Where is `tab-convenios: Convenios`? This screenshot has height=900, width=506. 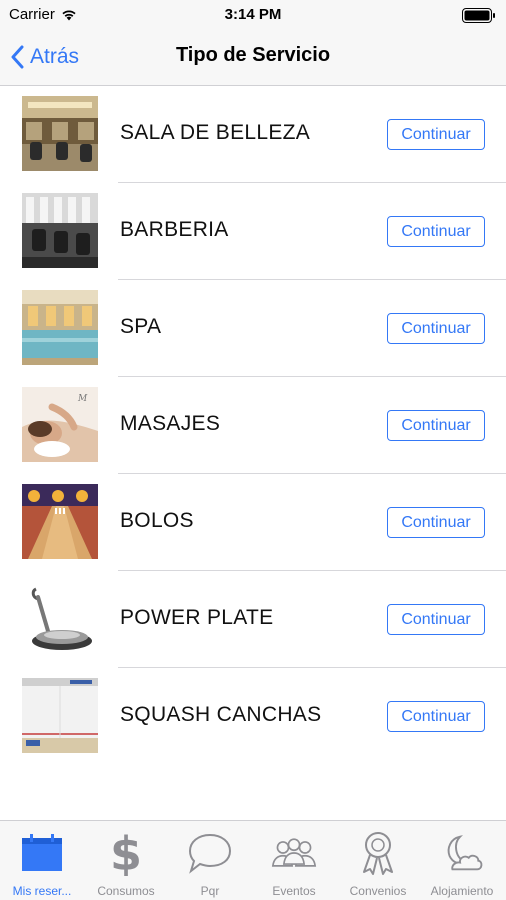 tab-convenios: Convenios is located at coordinates (378, 860).